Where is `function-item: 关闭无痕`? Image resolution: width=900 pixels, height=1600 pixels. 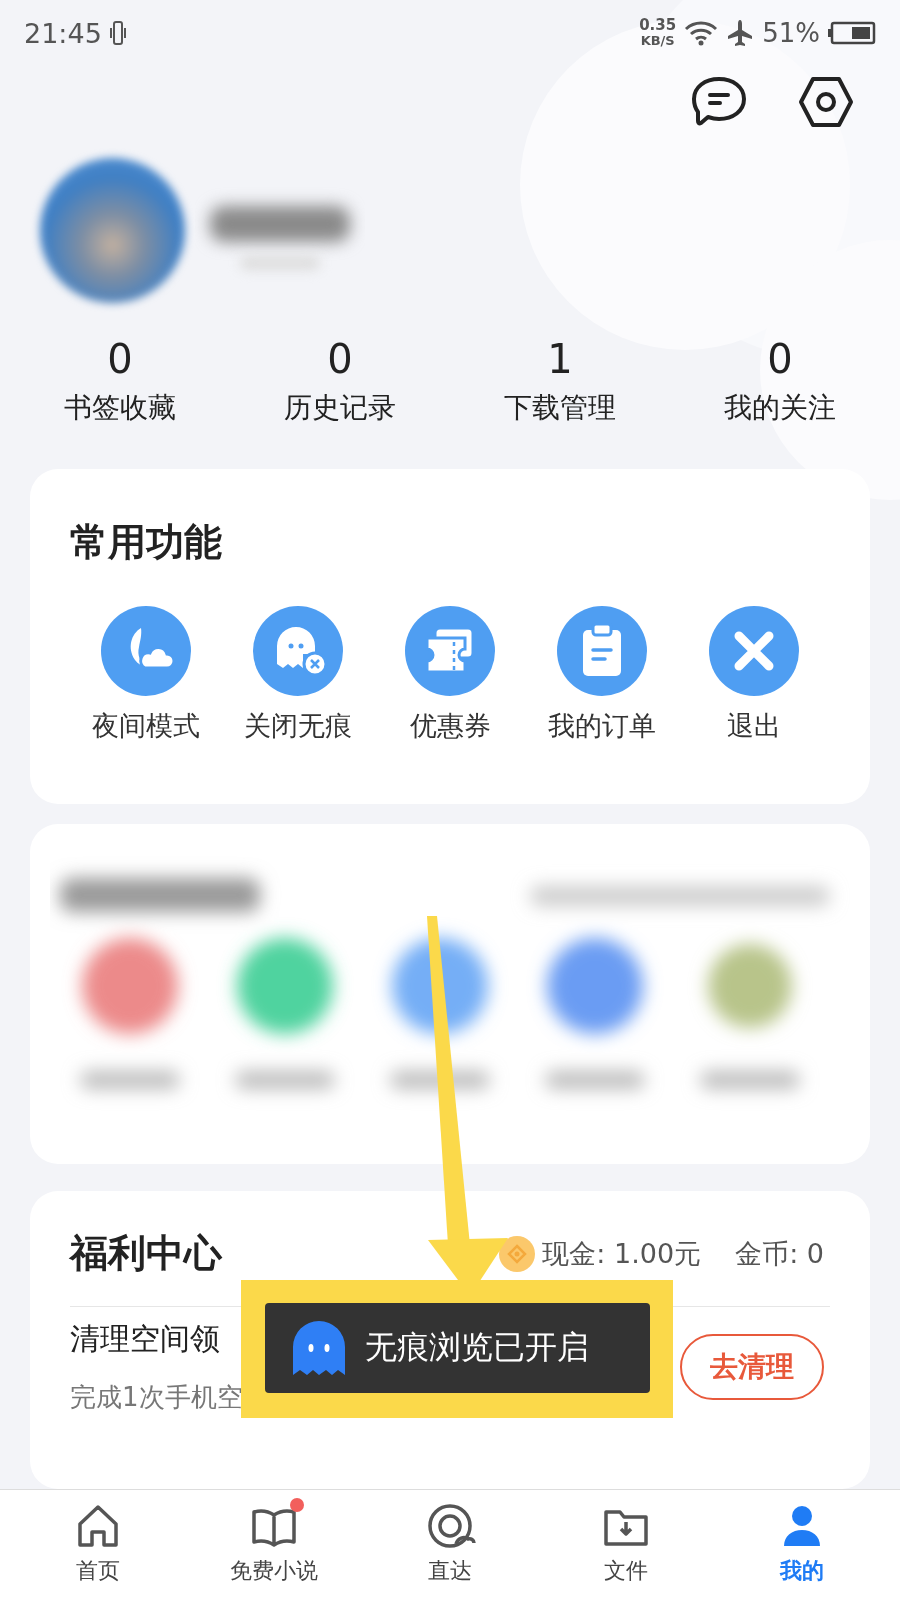
function-item: 关闭无痕 is located at coordinates (298, 675).